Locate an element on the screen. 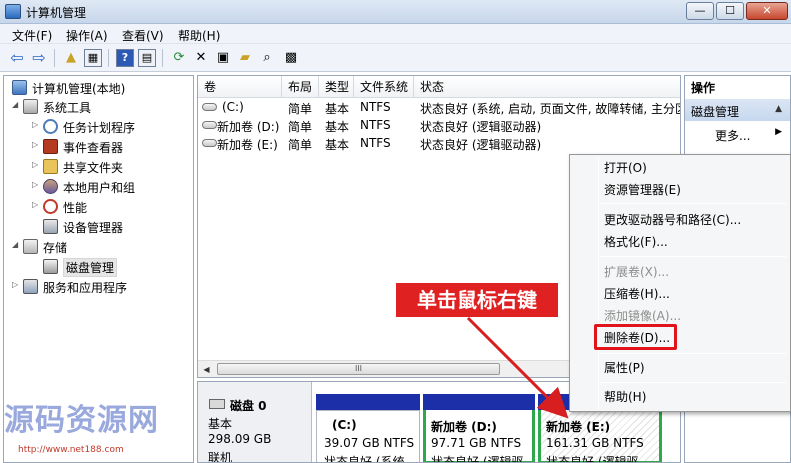 The image size is (791, 463). table-row: 新加卷 (D:) 简单 基本 NTFS 状态良好 (逻辑驱动器) is located at coordinates (439, 125).